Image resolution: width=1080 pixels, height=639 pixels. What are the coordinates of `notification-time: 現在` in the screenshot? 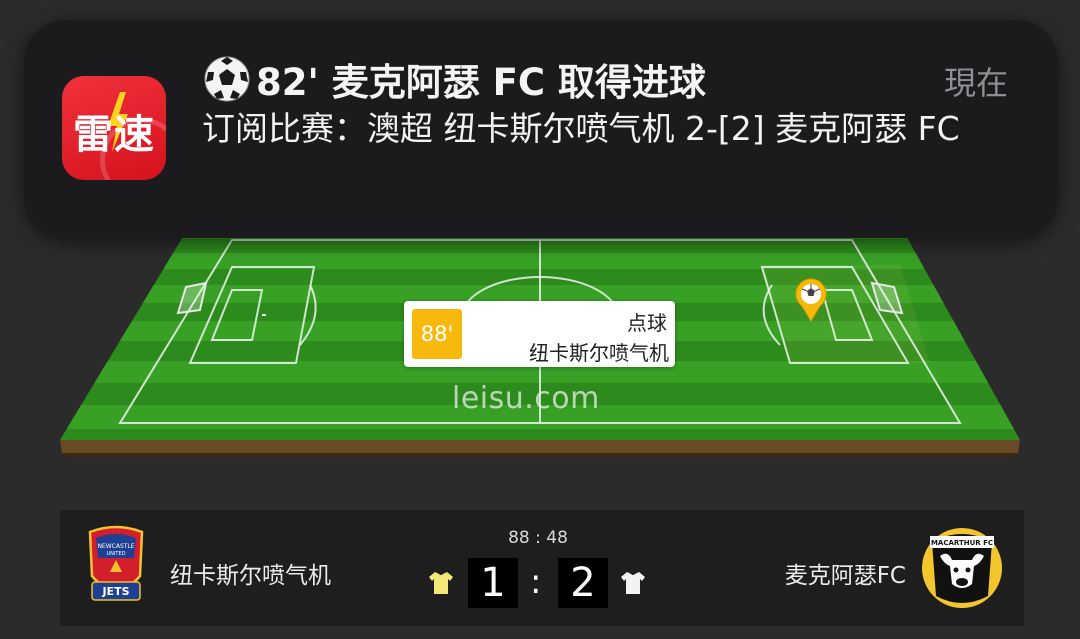 It's located at (975, 83).